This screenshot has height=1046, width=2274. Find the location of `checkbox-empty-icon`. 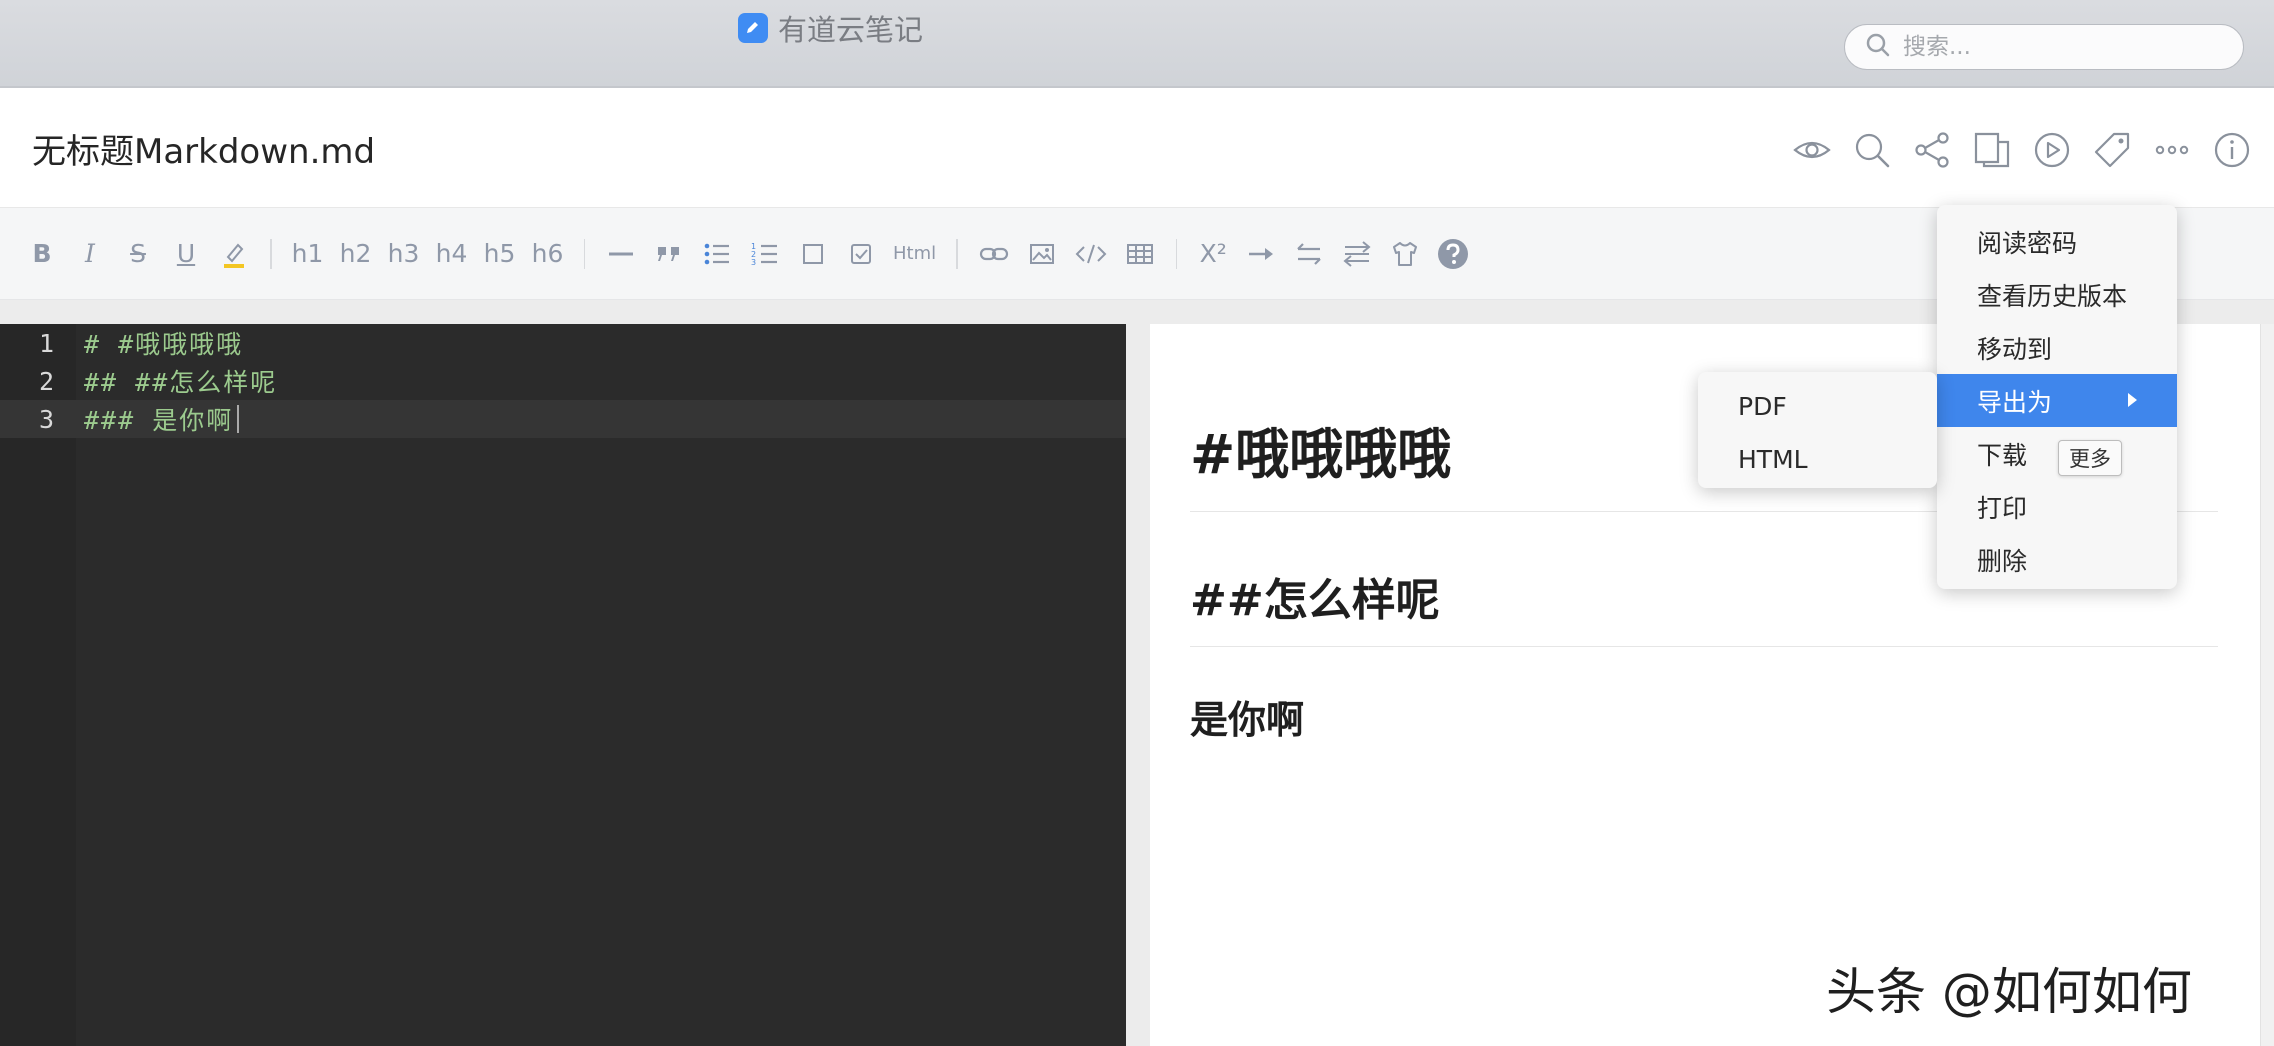

checkbox-empty-icon is located at coordinates (813, 253).